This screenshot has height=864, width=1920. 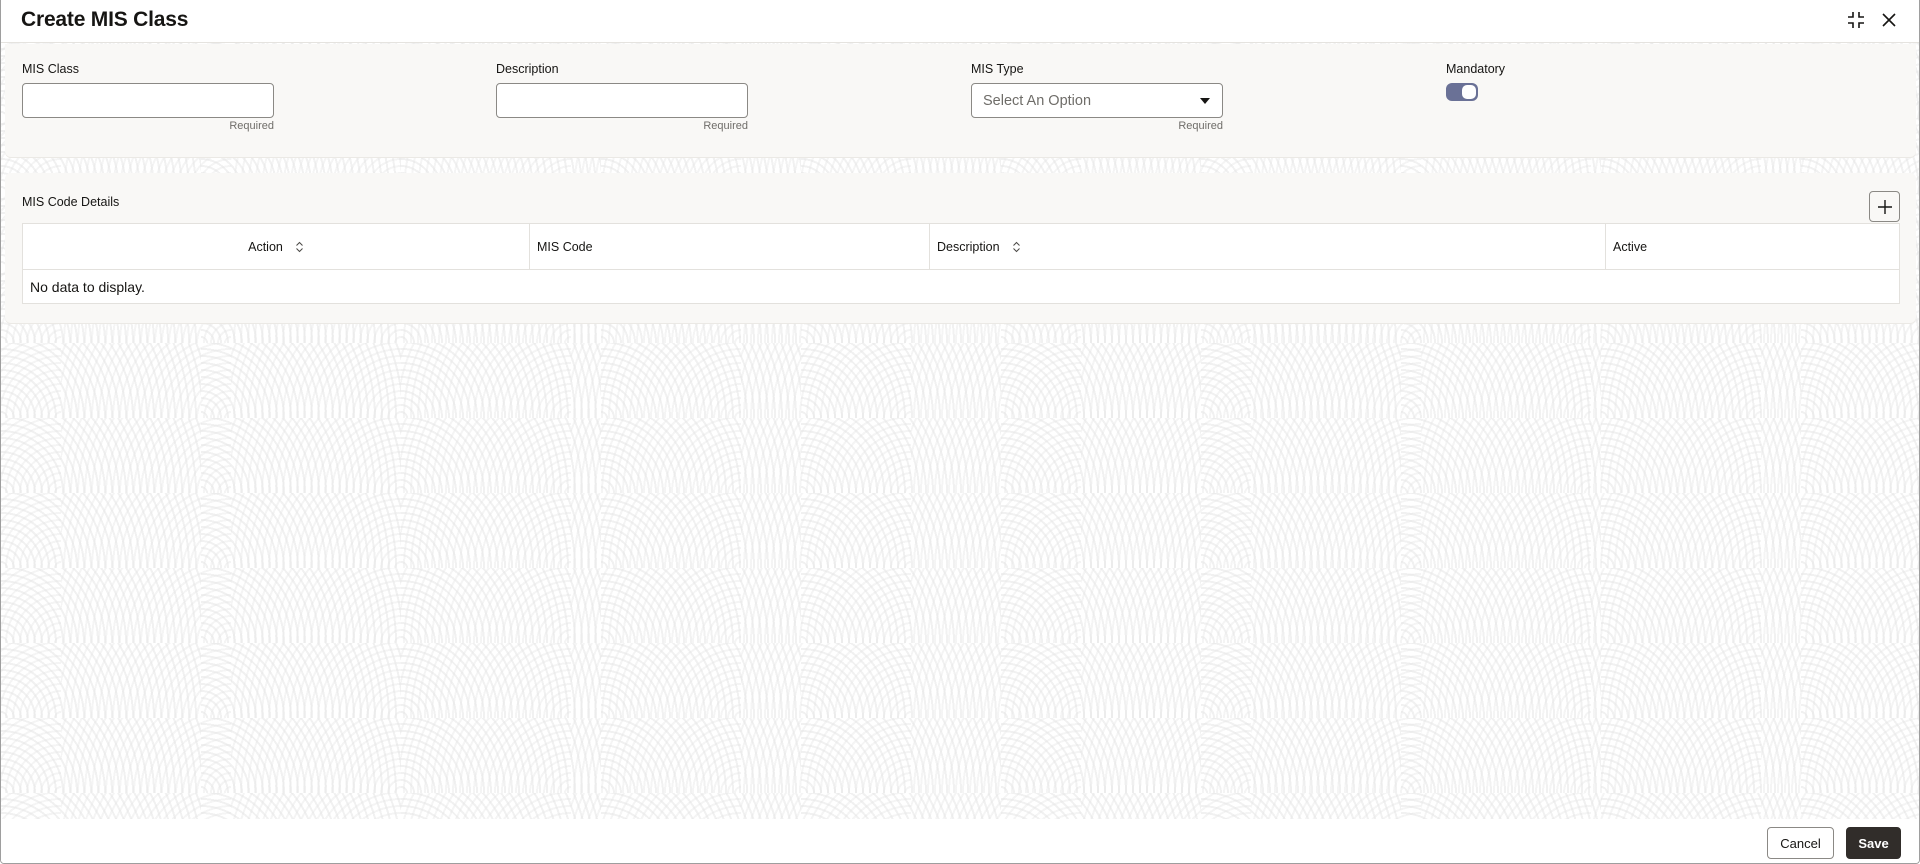 What do you see at coordinates (148, 100) in the screenshot?
I see `mis-class-input` at bounding box center [148, 100].